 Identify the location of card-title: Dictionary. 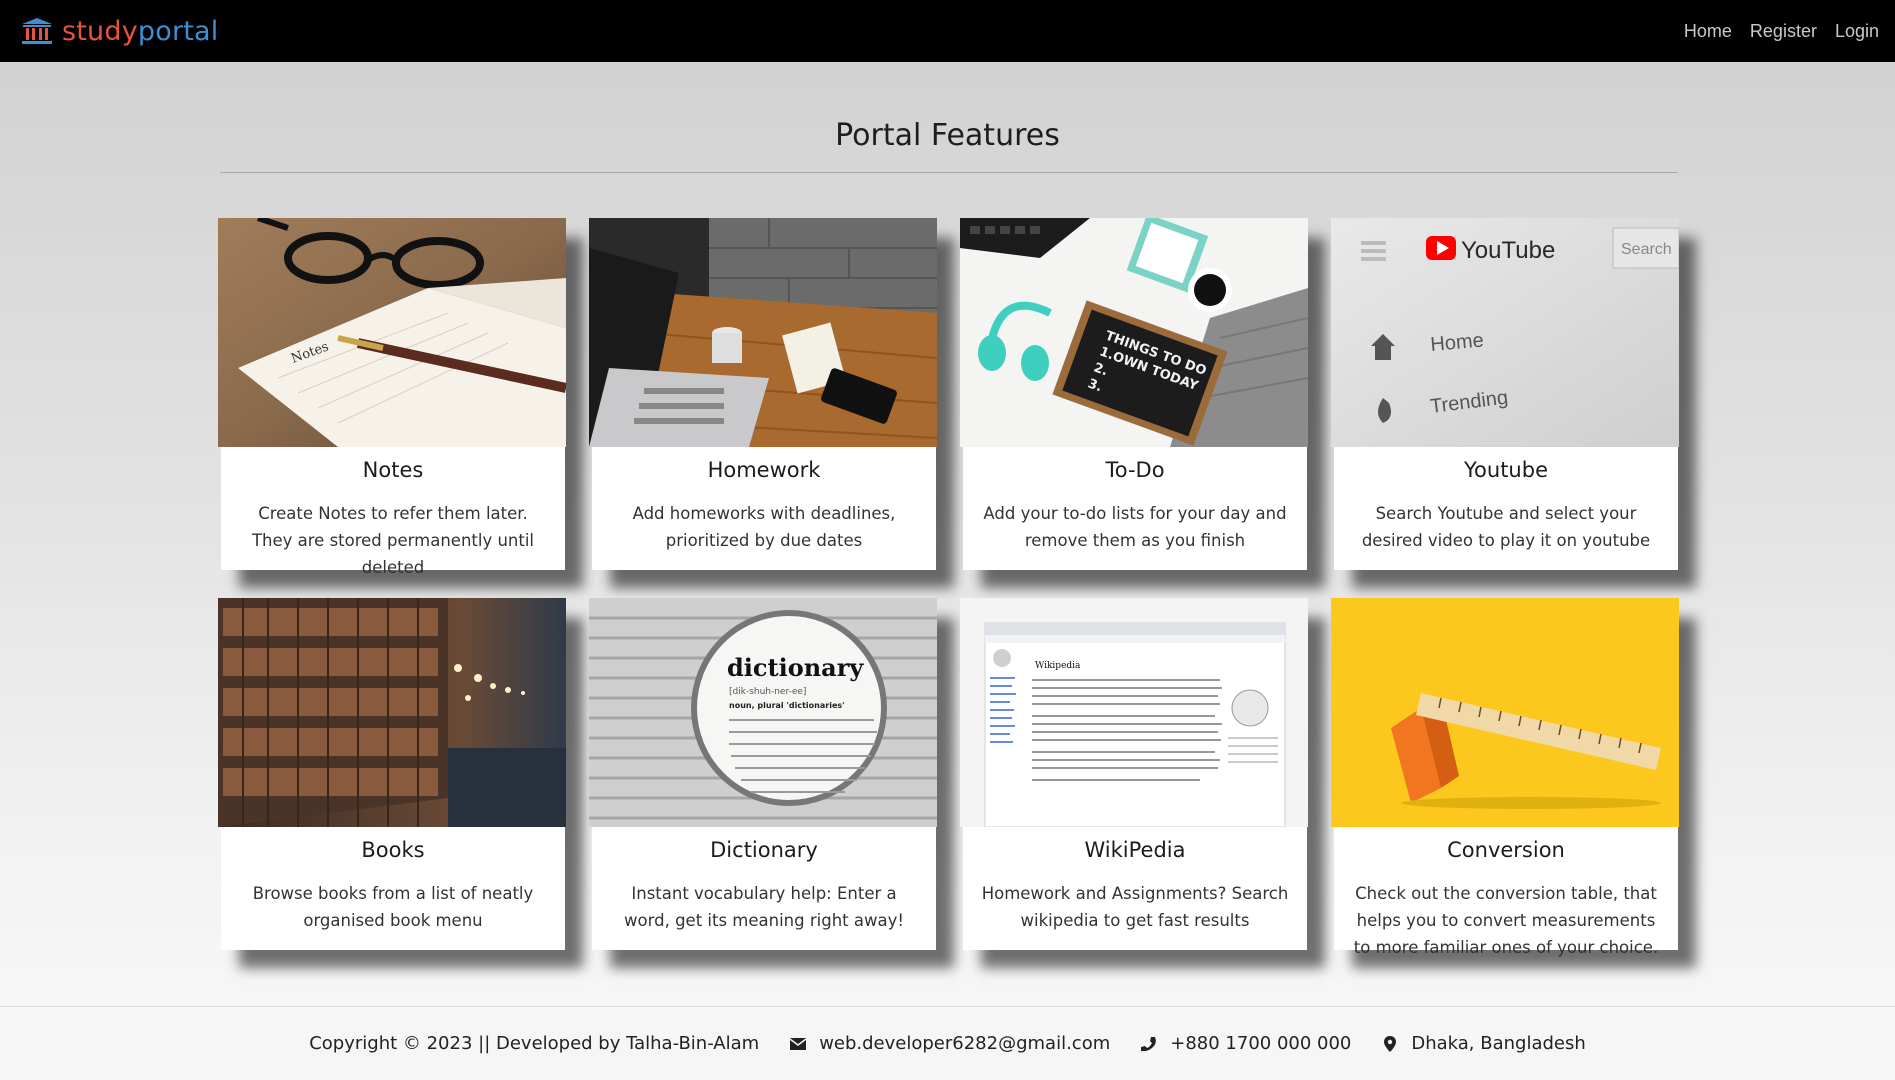
(764, 850).